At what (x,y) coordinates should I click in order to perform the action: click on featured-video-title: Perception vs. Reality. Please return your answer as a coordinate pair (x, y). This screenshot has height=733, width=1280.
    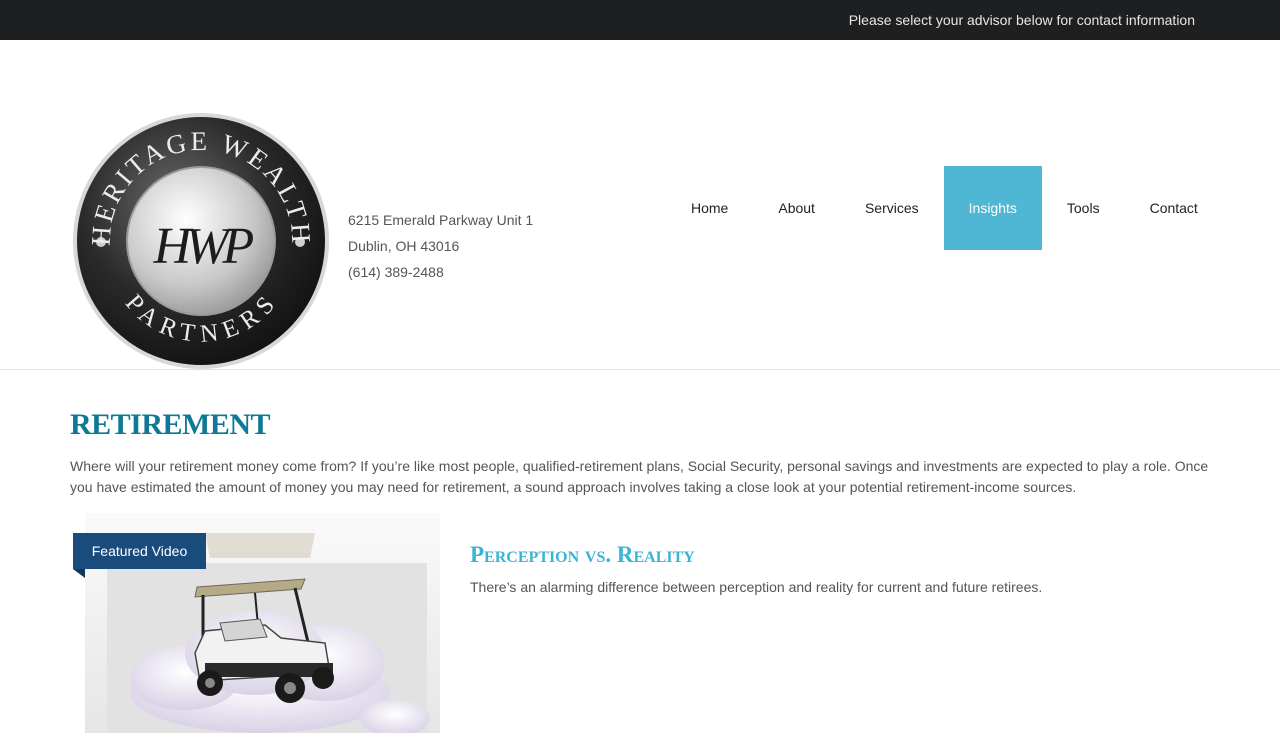
    Looking at the image, I should click on (582, 555).